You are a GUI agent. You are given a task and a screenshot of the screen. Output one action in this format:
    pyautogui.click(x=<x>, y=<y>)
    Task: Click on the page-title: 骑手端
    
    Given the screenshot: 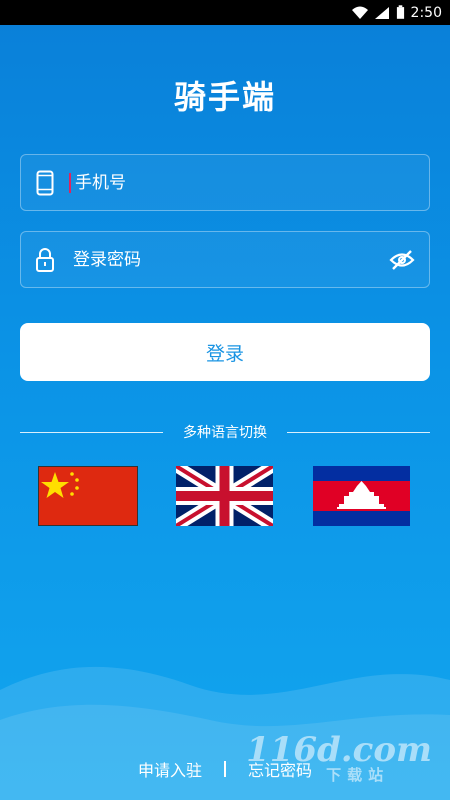 What is the action you would take?
    pyautogui.click(x=224, y=97)
    